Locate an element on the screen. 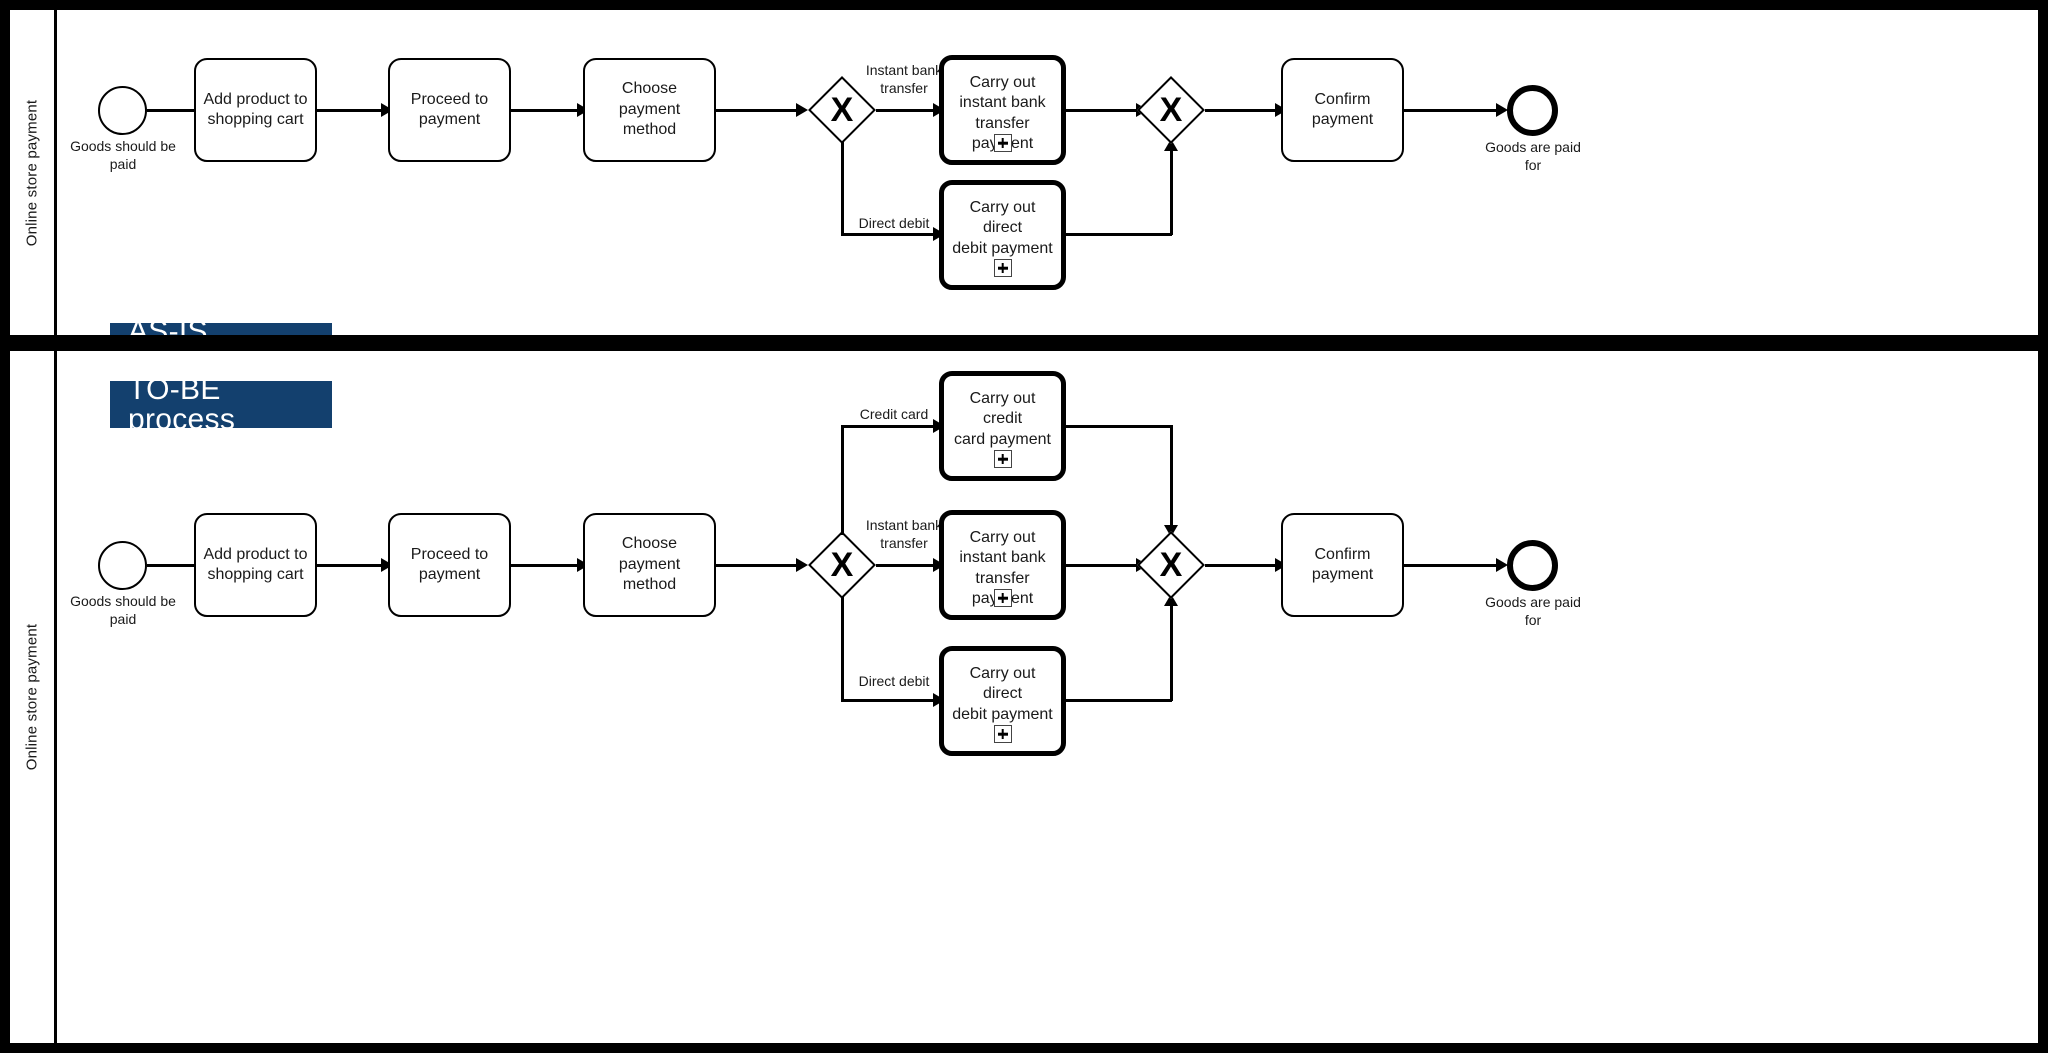 The image size is (2048, 1053). task-proceed-label-as-is: Proceed to payment is located at coordinates (449, 109).